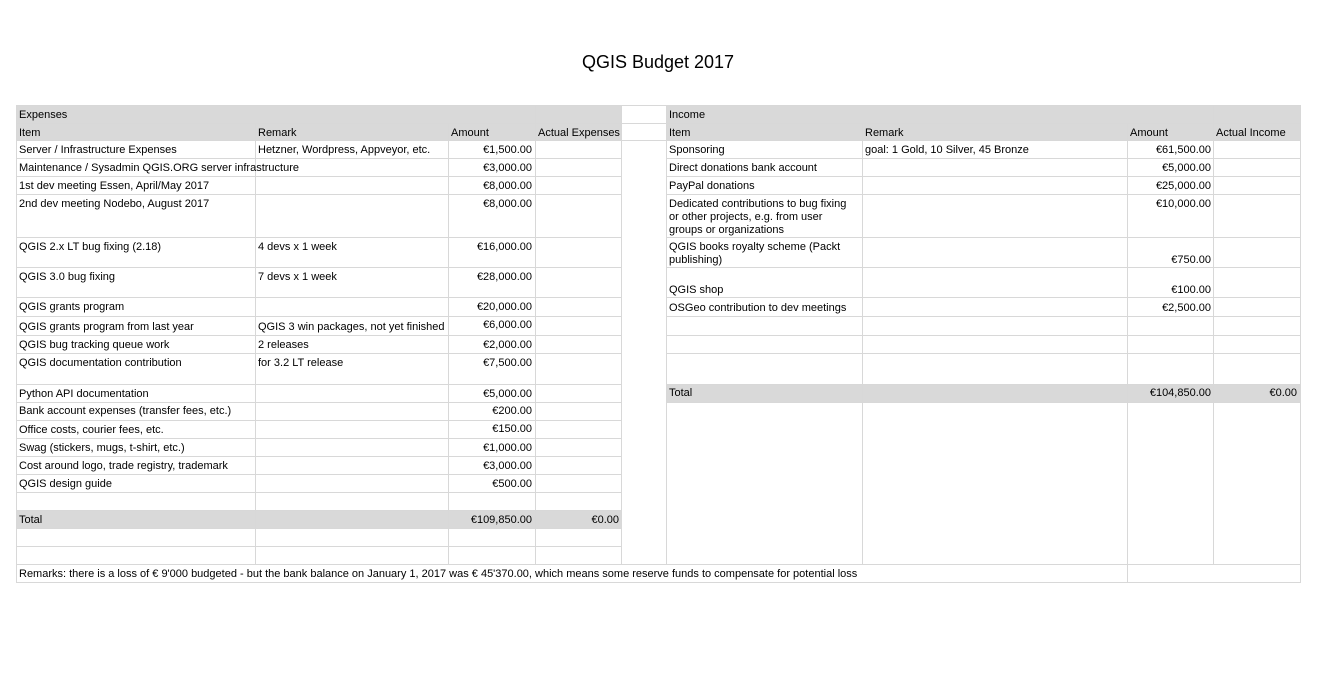 The image size is (1326, 697). What do you see at coordinates (758, 308) in the screenshot?
I see `income-item: OSGeo contribution to dev meetings` at bounding box center [758, 308].